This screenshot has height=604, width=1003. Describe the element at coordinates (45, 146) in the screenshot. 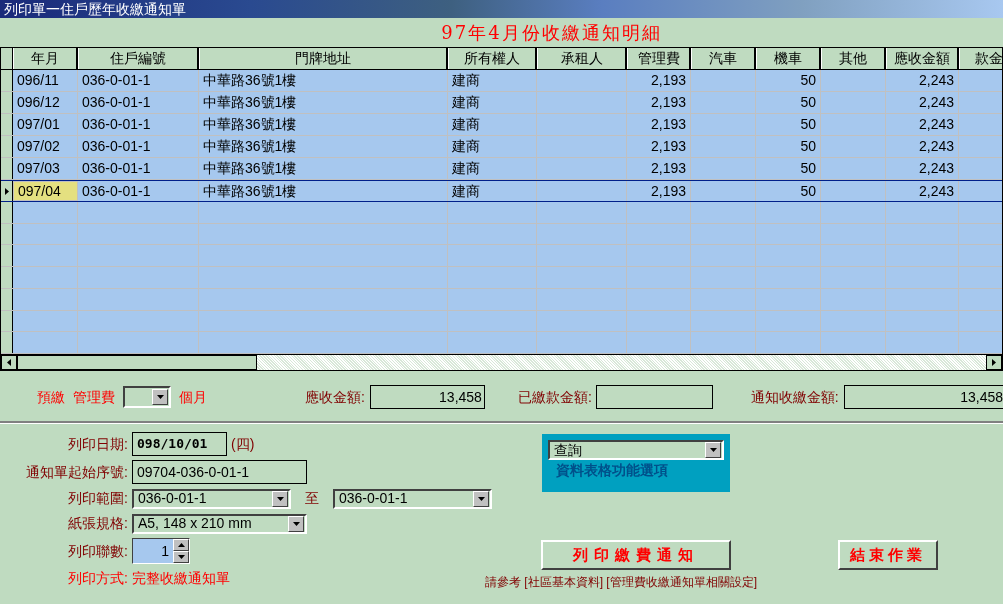

I see `table-cell: 097/02` at that location.